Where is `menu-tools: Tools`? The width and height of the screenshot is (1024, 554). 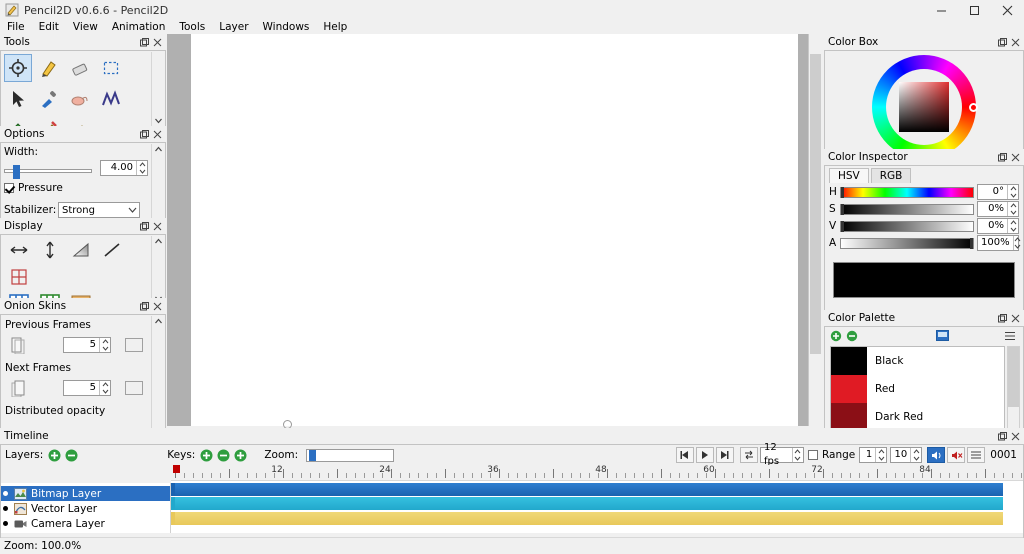
menu-tools: Tools is located at coordinates (192, 27).